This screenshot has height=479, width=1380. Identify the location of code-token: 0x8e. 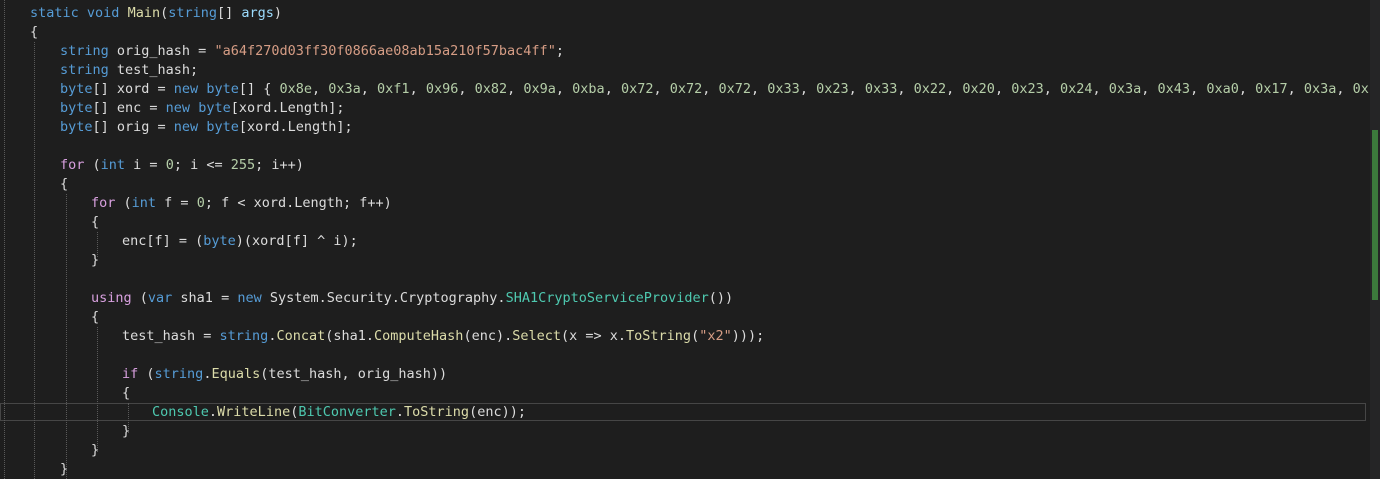
(295, 89).